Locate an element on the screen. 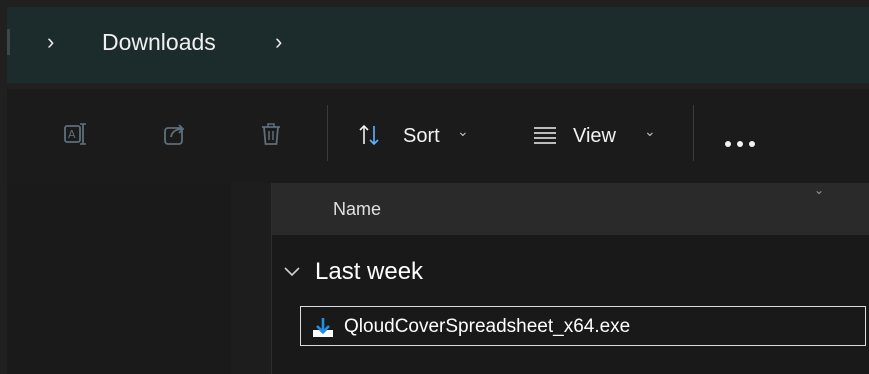 The width and height of the screenshot is (869, 374). sort-indicator-icon: ⌄ is located at coordinates (819, 190).